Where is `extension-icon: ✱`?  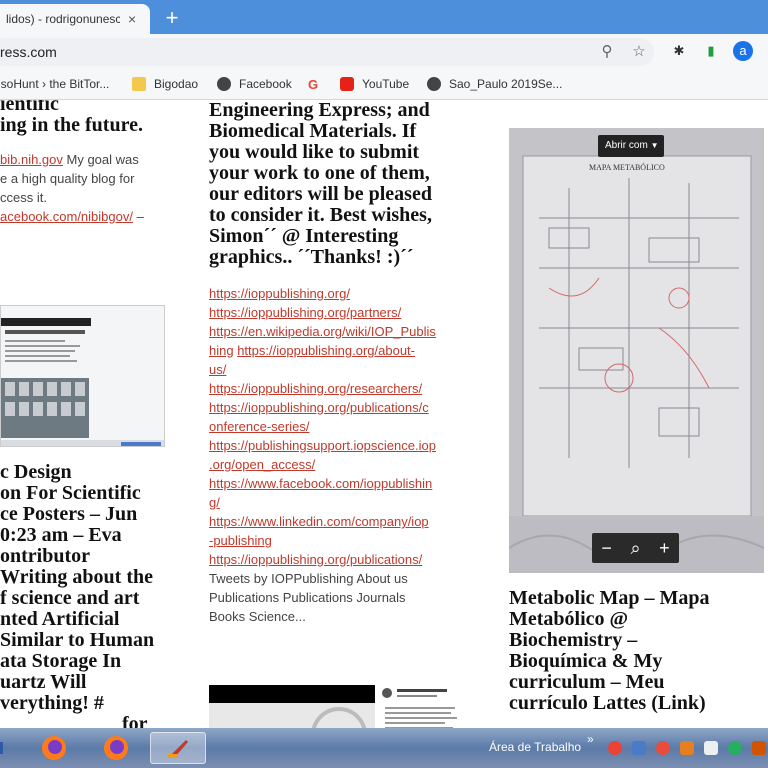
extension-icon: ✱ is located at coordinates (679, 51).